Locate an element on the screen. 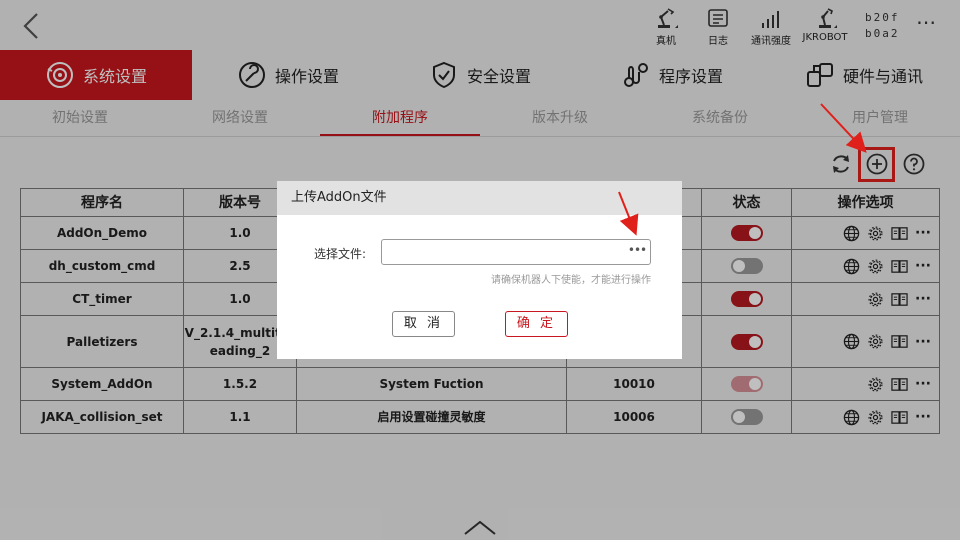 The image size is (960, 540). select-file-label: 选择文件: is located at coordinates (340, 254).